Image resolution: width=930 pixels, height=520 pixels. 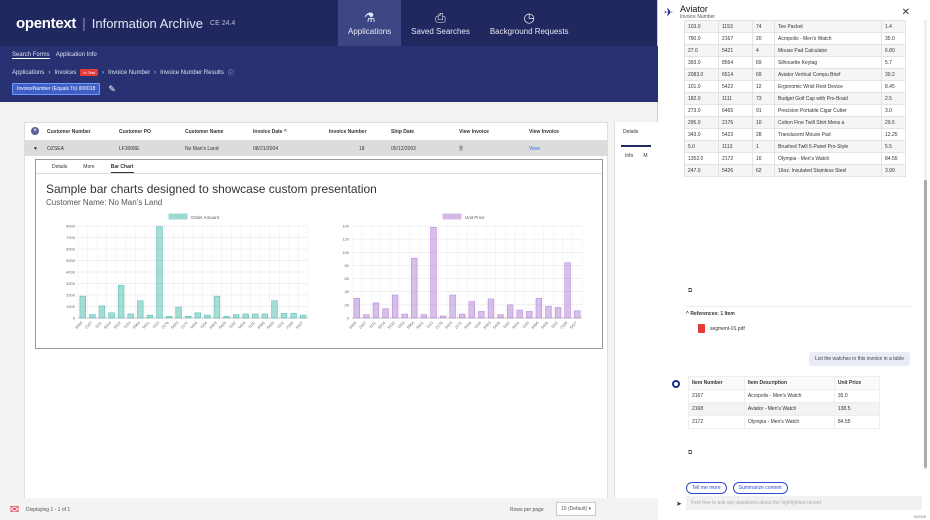 I want to click on x-tick-label: 8564, so click(x=410, y=325).